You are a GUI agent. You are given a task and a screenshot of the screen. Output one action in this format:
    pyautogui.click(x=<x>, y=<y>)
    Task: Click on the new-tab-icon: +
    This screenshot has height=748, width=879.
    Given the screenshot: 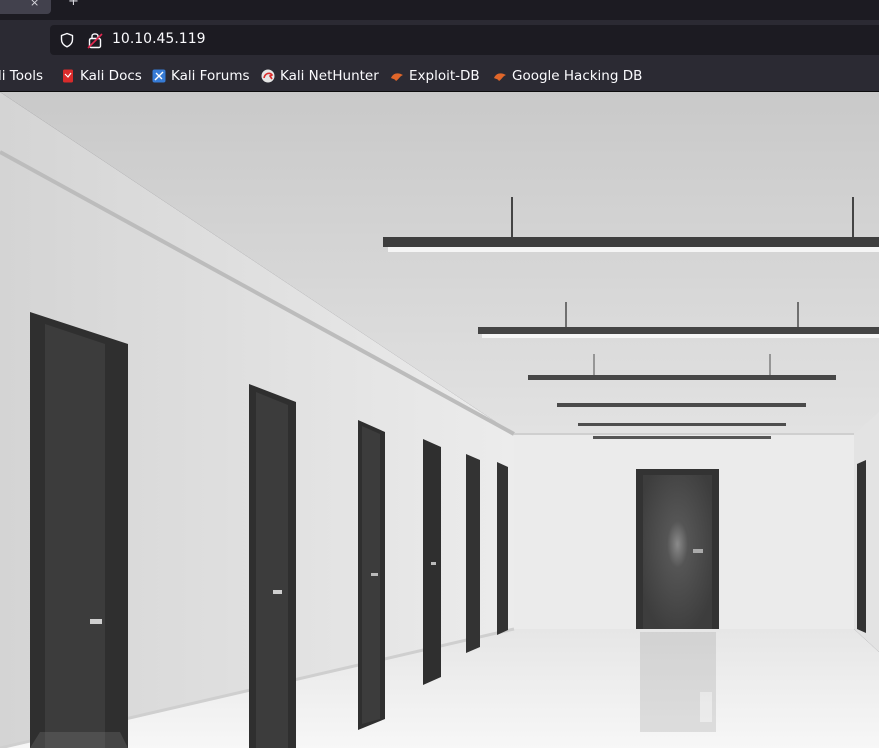 What is the action you would take?
    pyautogui.click(x=73, y=4)
    